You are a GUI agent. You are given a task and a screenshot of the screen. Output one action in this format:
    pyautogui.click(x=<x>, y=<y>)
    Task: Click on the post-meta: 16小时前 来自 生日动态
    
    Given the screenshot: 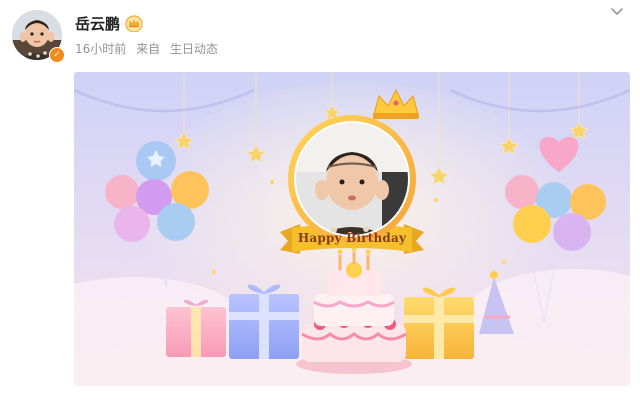 What is the action you would take?
    pyautogui.click(x=149, y=48)
    